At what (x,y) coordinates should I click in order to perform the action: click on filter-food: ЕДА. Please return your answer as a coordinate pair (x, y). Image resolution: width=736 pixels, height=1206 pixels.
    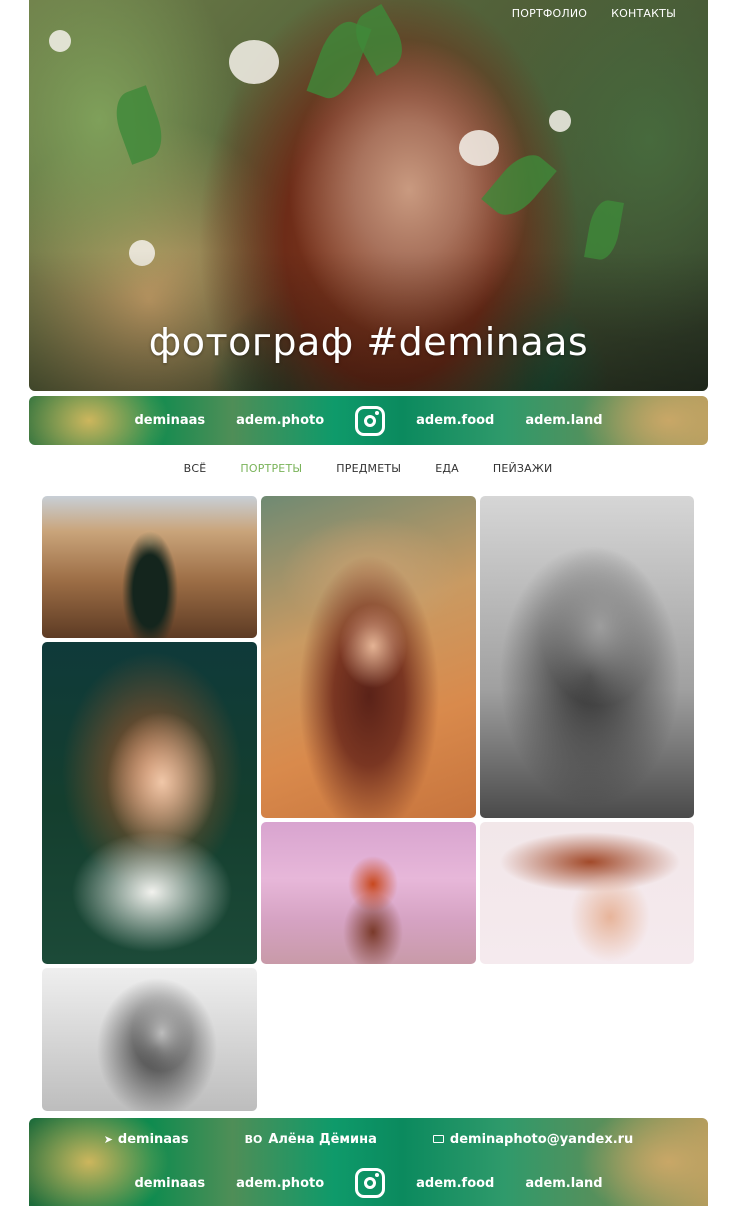
    Looking at the image, I should click on (447, 468).